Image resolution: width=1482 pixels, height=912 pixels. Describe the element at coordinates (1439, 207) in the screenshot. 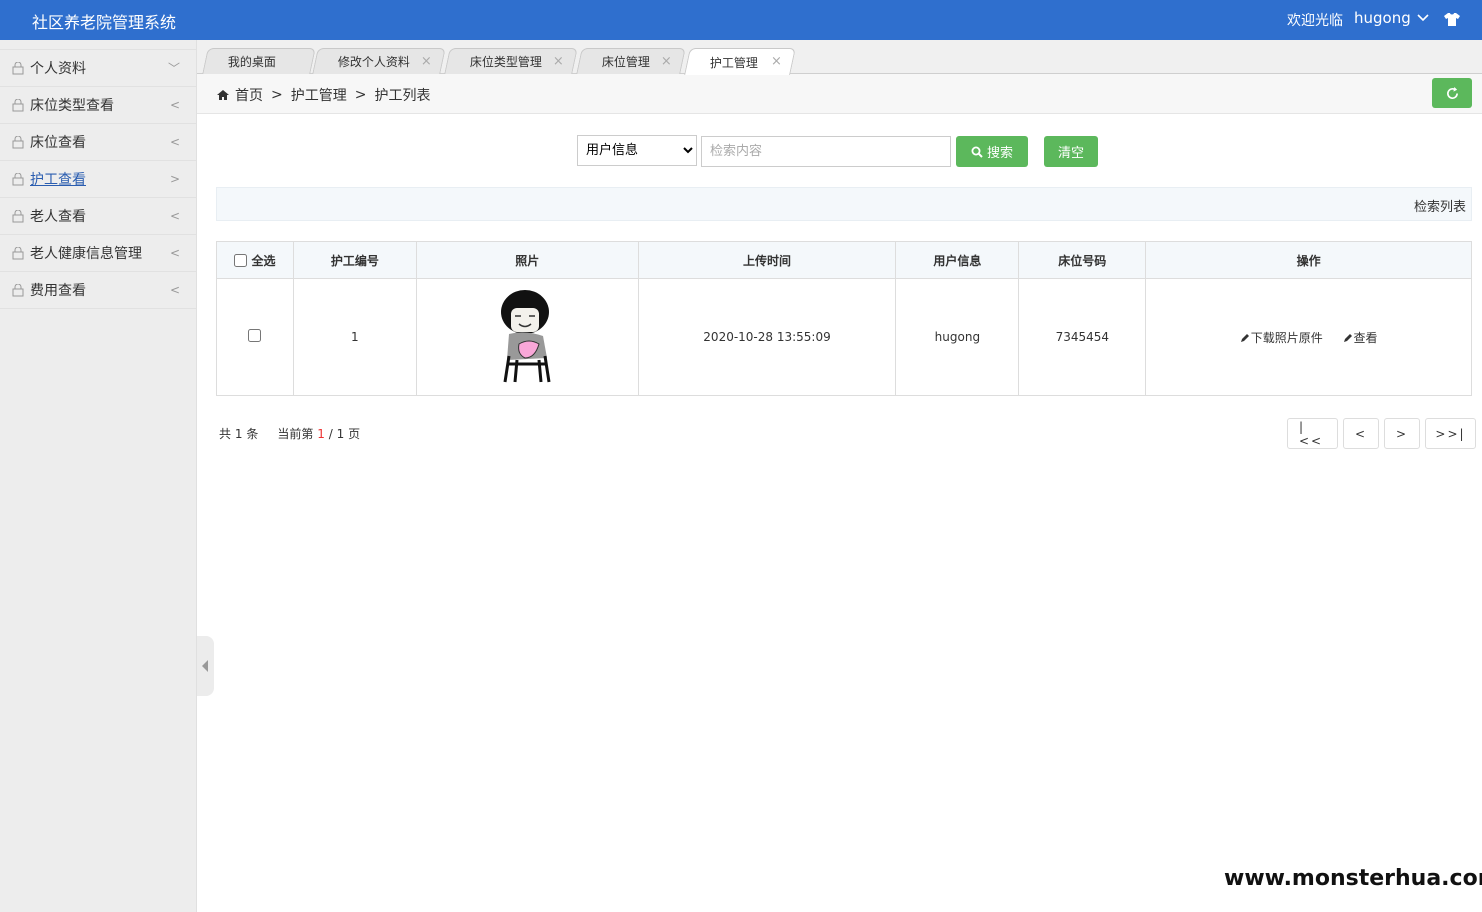

I see `list-title: 检索列表` at that location.